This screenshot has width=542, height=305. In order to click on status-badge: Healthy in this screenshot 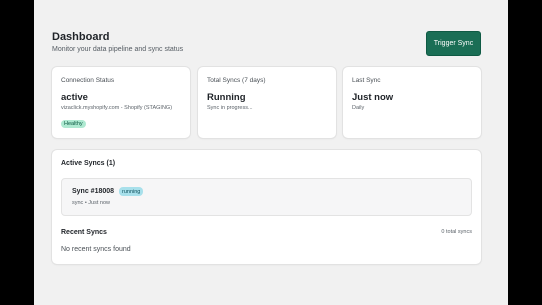, I will do `click(73, 124)`.